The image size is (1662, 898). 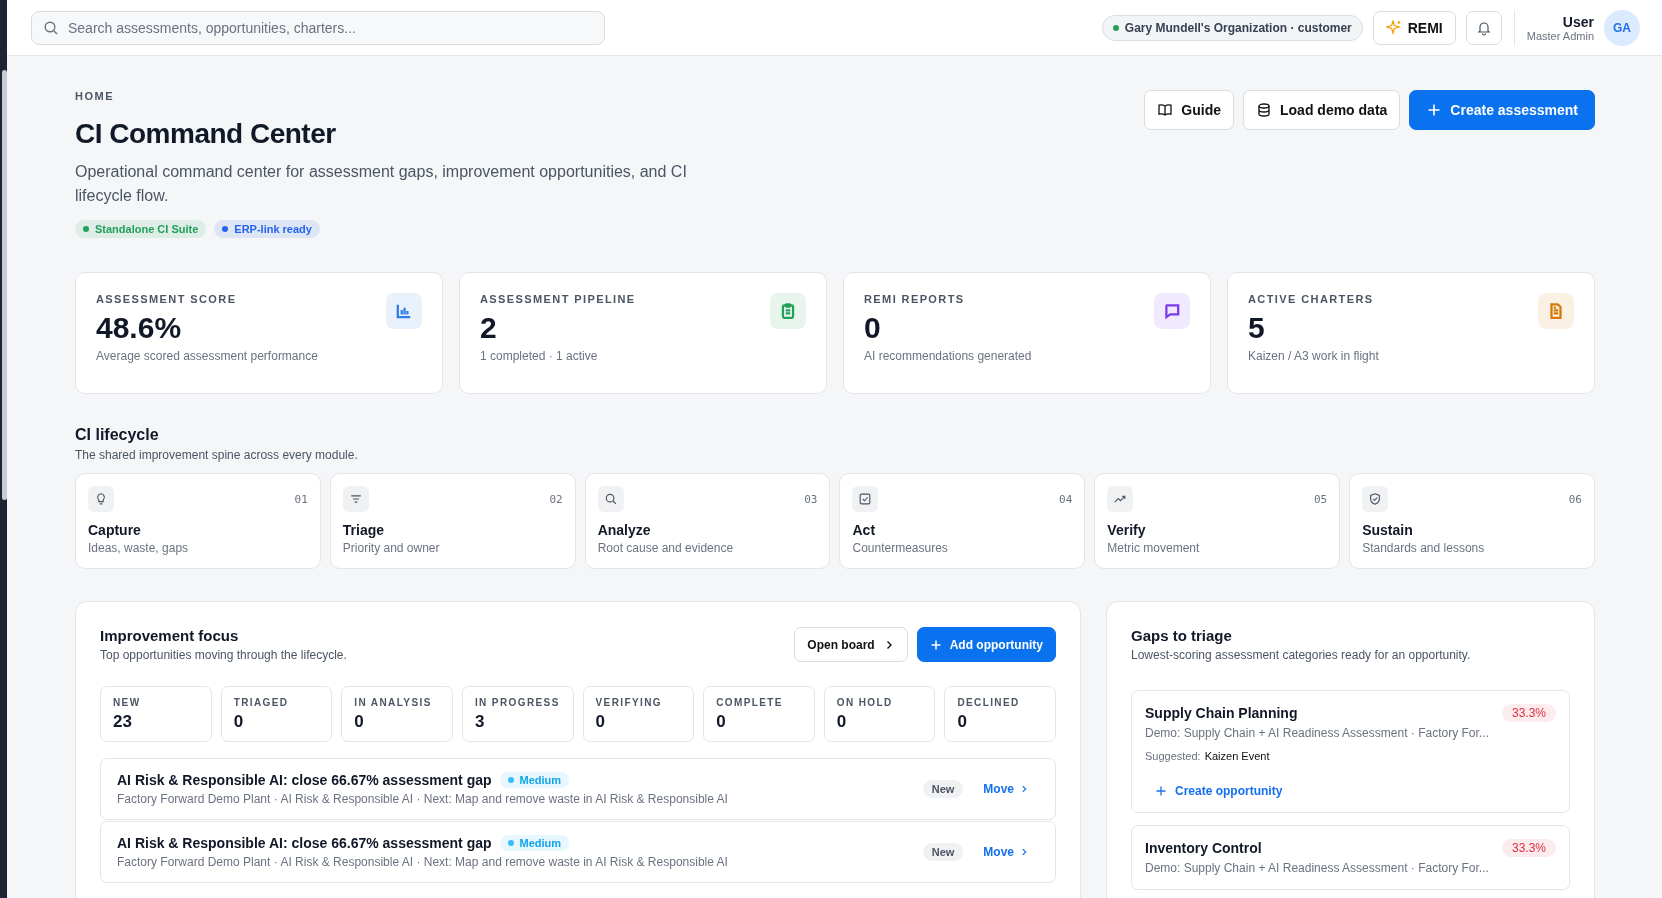 What do you see at coordinates (1165, 110) in the screenshot?
I see `book-icon` at bounding box center [1165, 110].